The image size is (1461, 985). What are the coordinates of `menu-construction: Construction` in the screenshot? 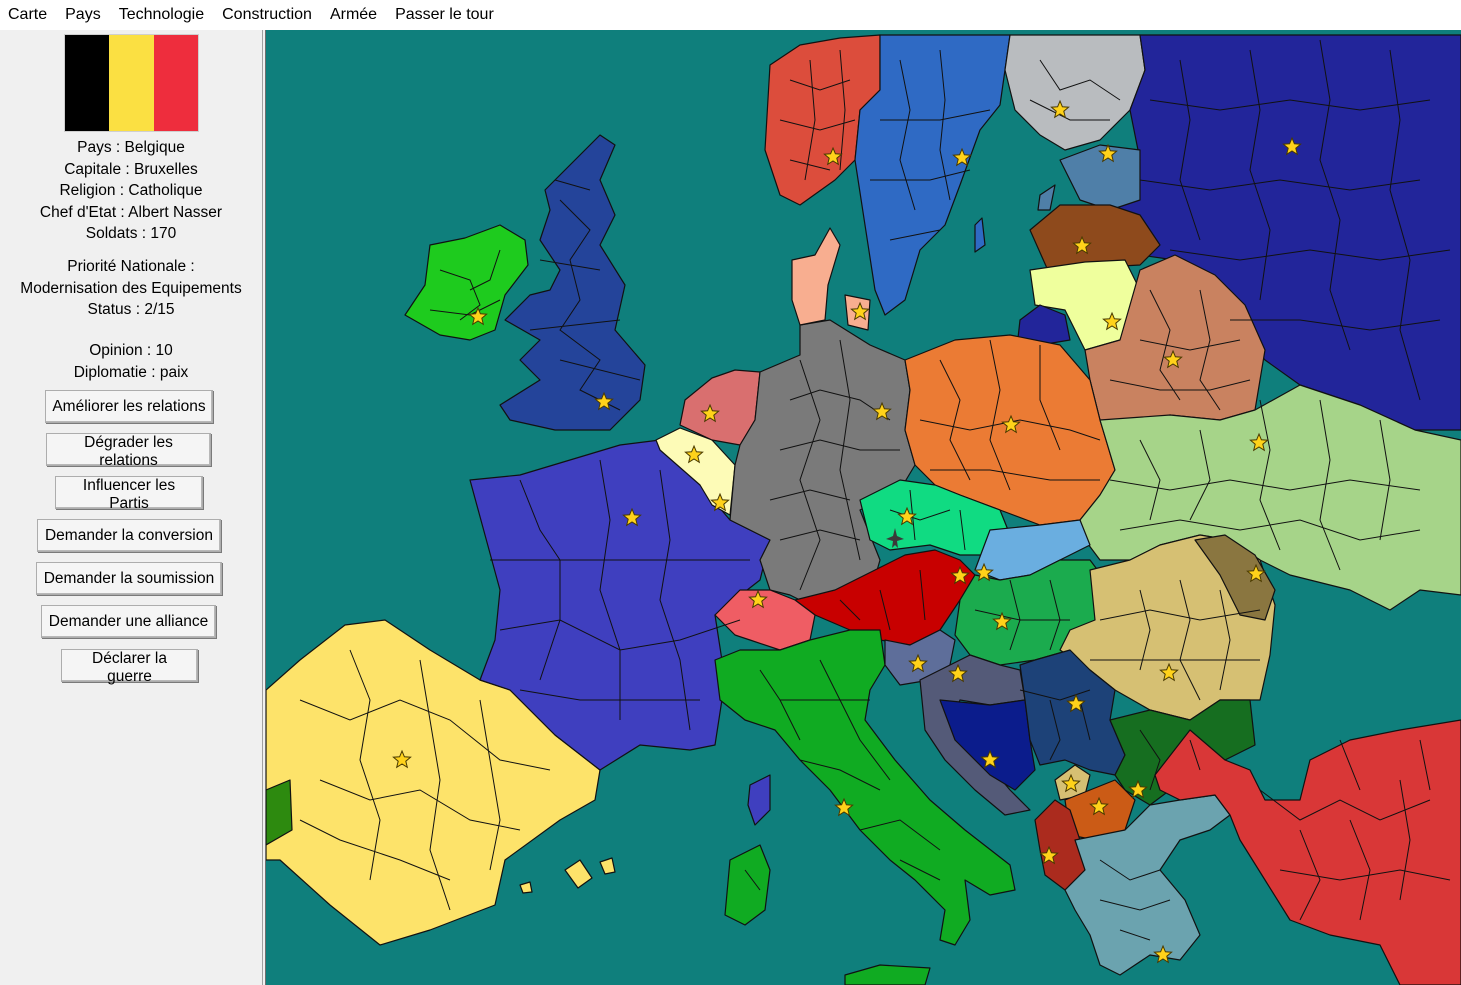 It's located at (267, 15).